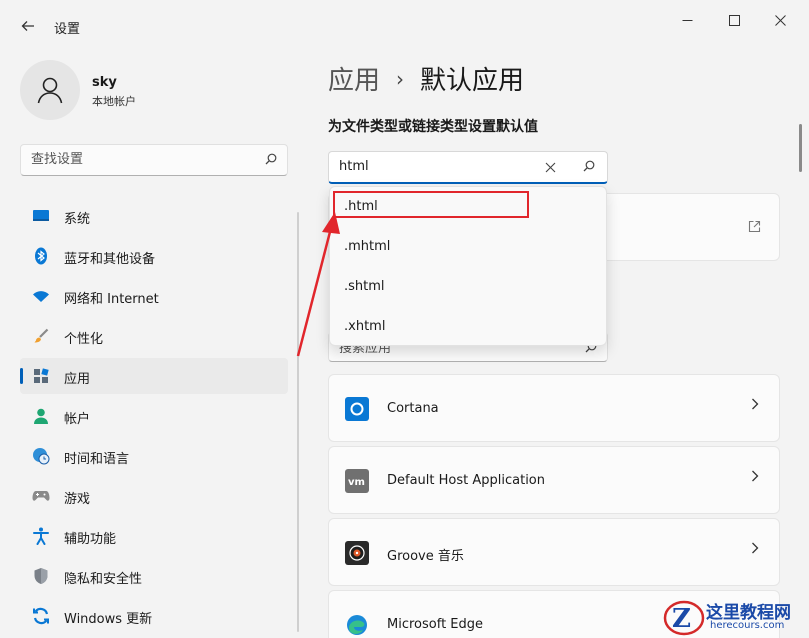 The height and width of the screenshot is (638, 809). I want to click on suggestion-item: .shtml, so click(469, 287).